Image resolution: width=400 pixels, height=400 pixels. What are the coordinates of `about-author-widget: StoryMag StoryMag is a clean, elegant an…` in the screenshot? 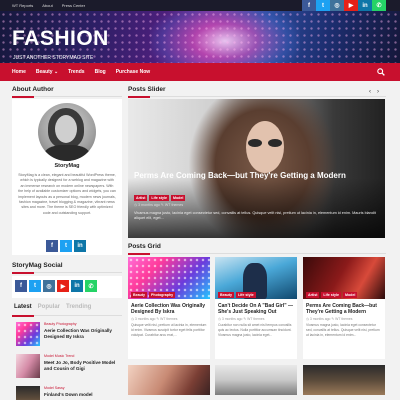 It's located at (67, 177).